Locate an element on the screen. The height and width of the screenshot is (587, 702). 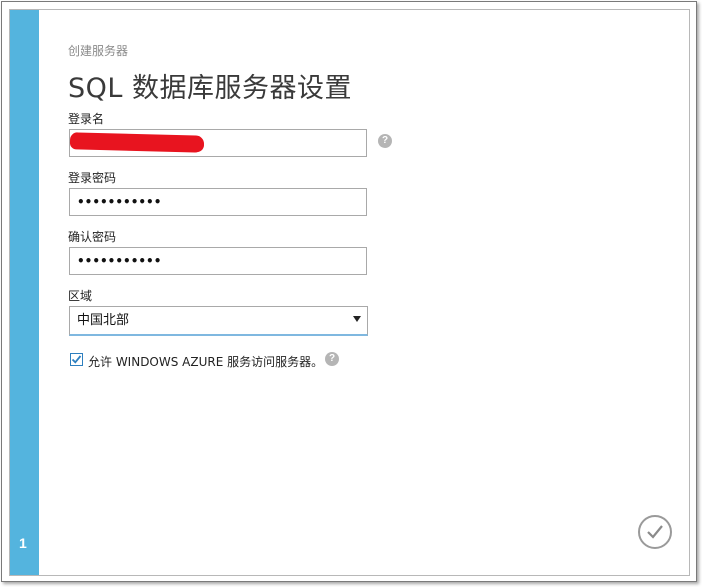
allow-azure-checkbox is located at coordinates (76, 359).